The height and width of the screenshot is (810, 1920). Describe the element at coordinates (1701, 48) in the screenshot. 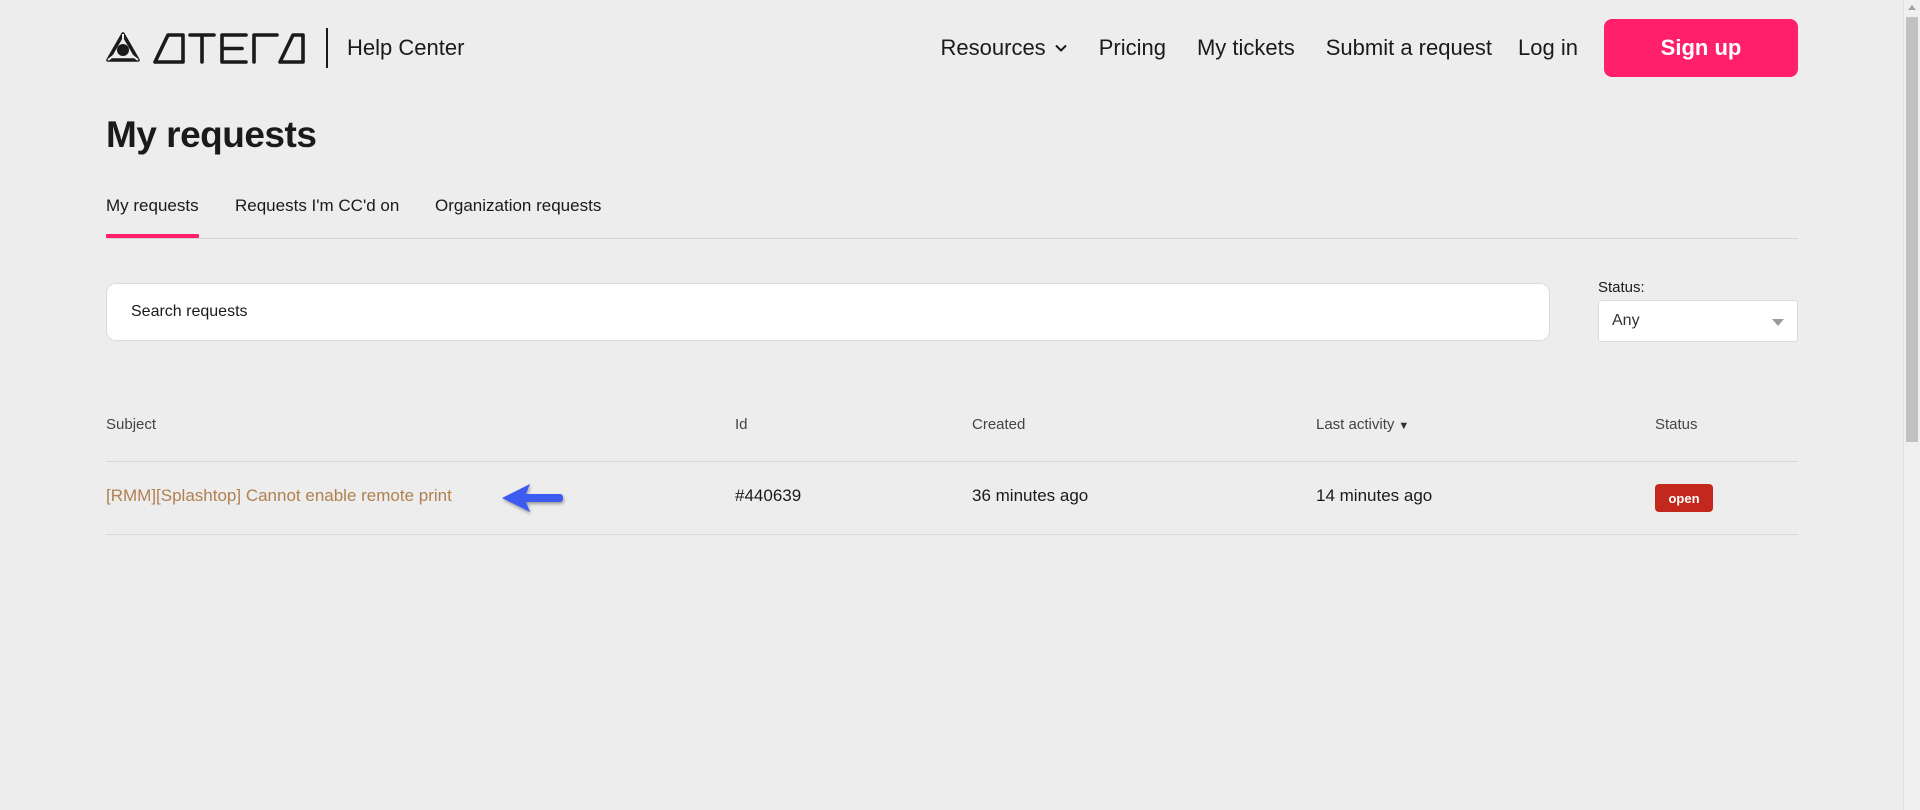

I see `signup-button: Sign up` at that location.